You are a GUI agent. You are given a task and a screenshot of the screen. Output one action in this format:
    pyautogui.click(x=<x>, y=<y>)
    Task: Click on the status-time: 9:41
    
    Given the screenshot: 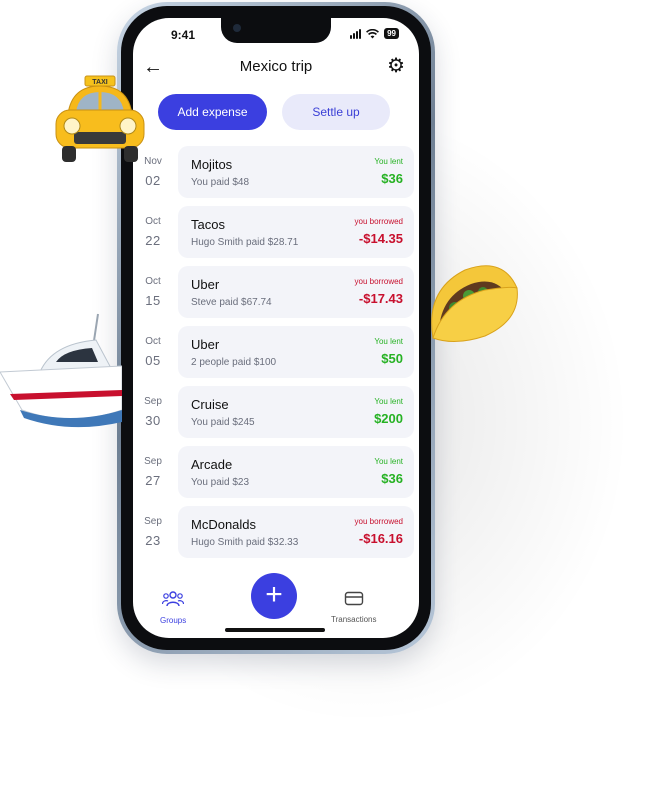 What is the action you would take?
    pyautogui.click(x=183, y=35)
    